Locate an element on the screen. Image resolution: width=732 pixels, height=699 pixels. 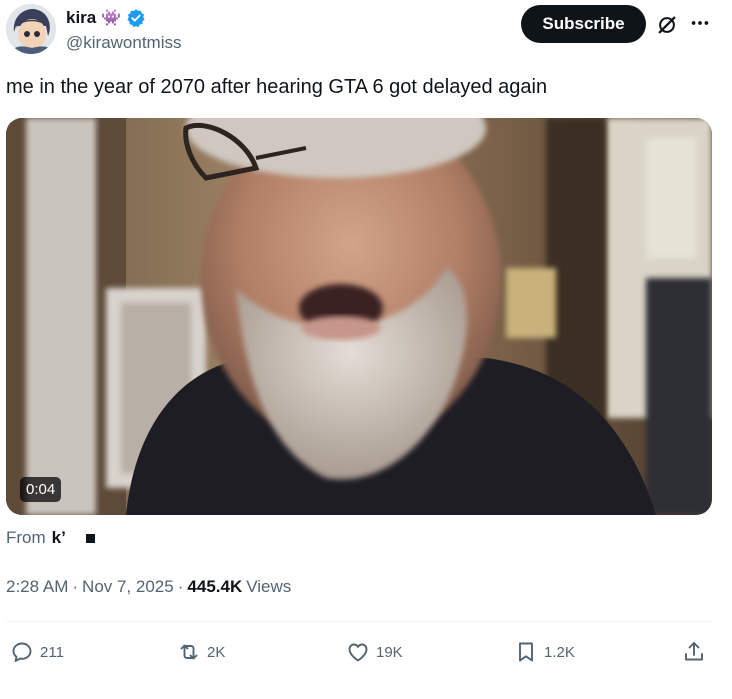
source-badge-icon is located at coordinates (90, 538).